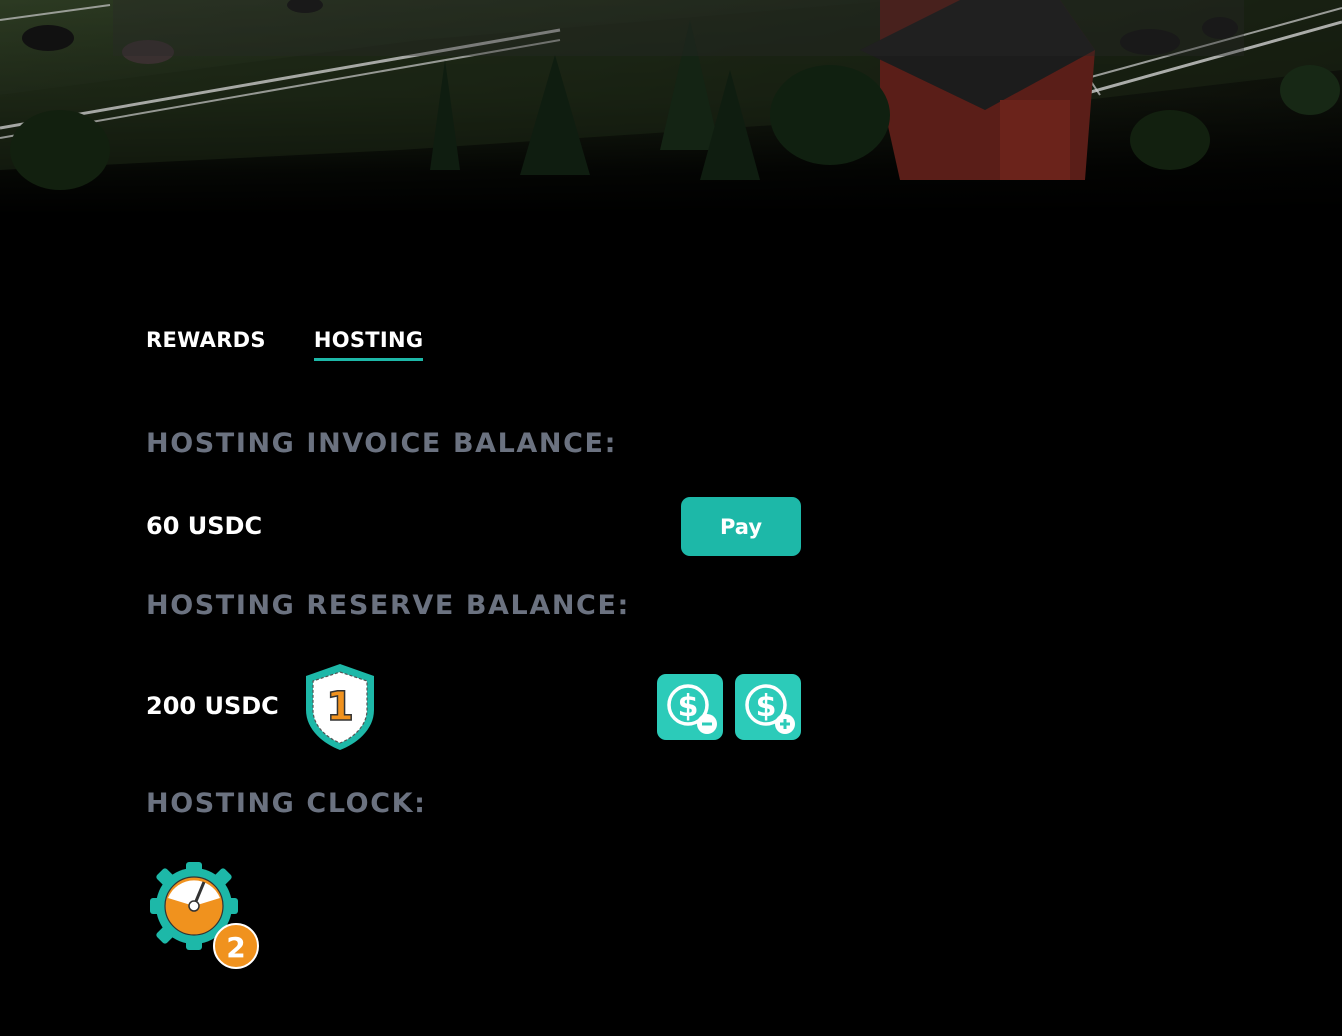 This screenshot has height=1036, width=1342. I want to click on shield-level-number: 1, so click(340, 707).